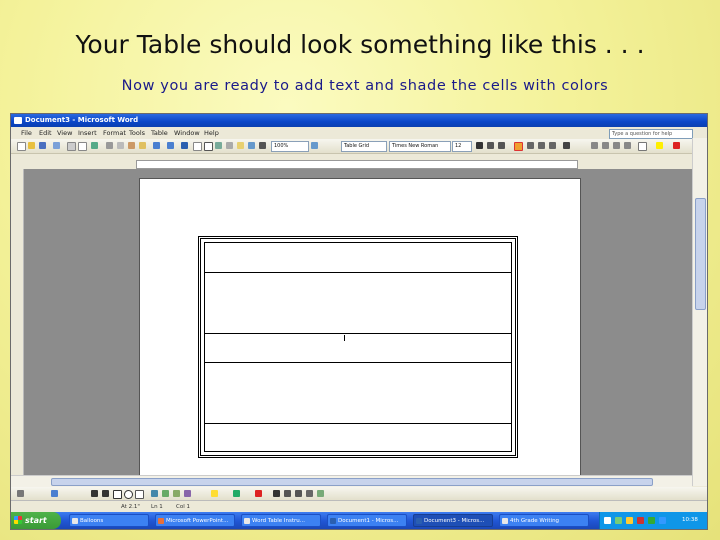 This screenshot has height=540, width=720. I want to click on taskbar-item: 4th Grade Writing, so click(544, 520).